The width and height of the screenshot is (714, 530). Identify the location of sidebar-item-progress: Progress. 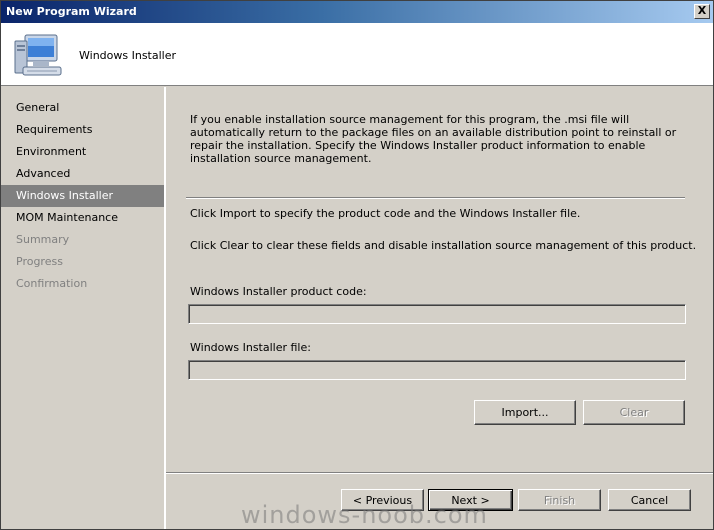
(39, 261).